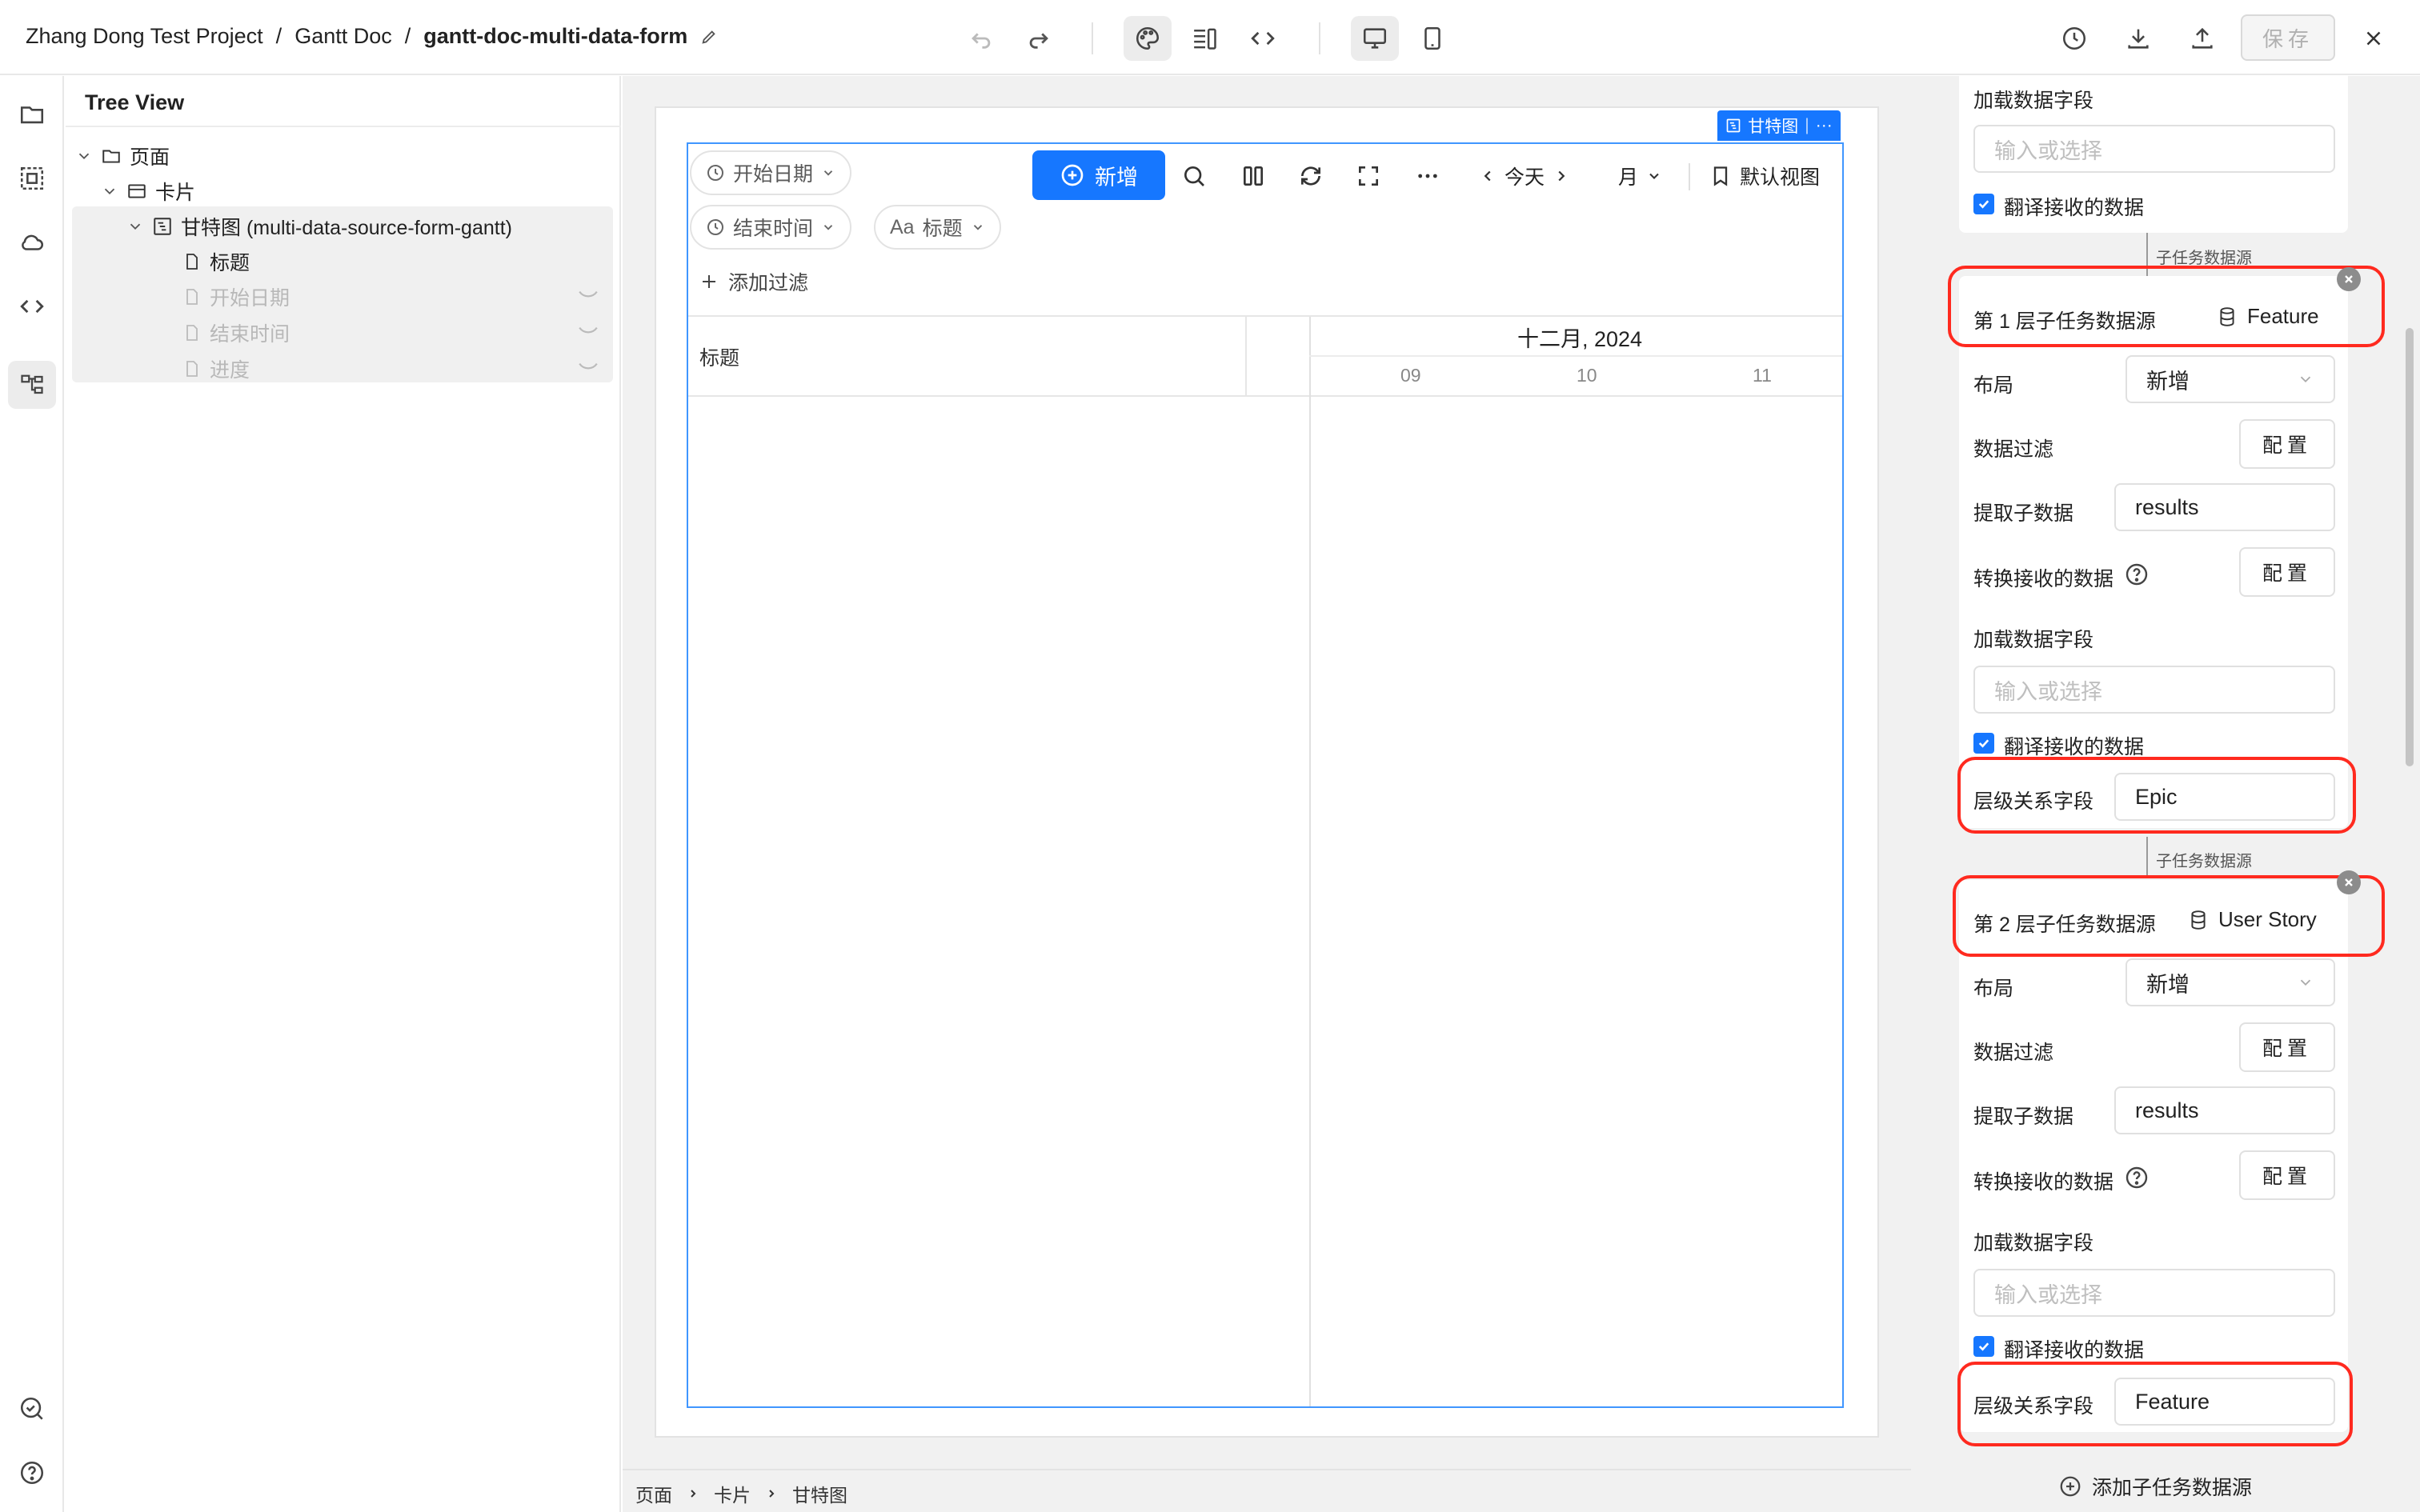 The width and height of the screenshot is (2420, 1512). I want to click on download-icon, so click(2138, 38).